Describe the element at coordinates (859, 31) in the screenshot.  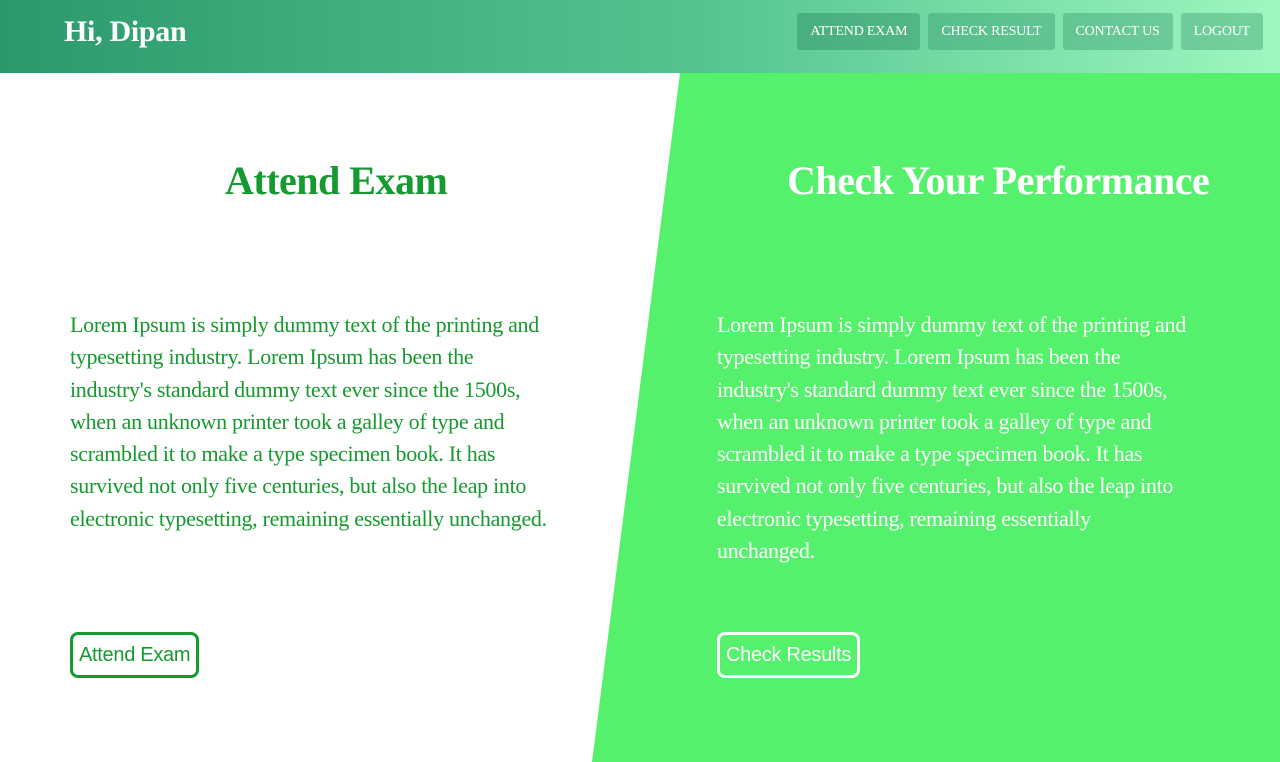
I see `nav-attend-exam-button: ATTEND EXAM` at that location.